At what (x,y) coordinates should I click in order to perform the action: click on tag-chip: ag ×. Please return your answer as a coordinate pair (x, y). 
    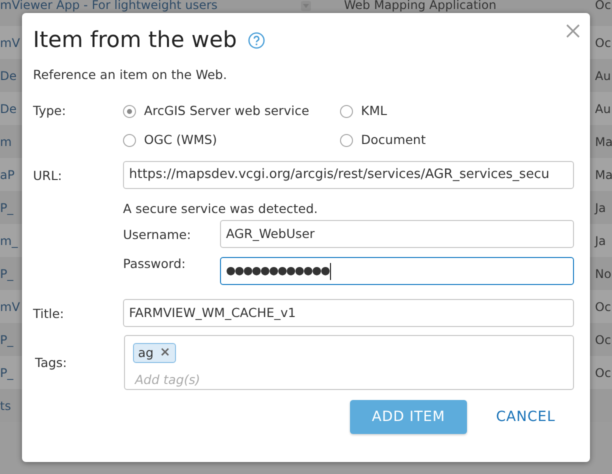
    Looking at the image, I should click on (154, 353).